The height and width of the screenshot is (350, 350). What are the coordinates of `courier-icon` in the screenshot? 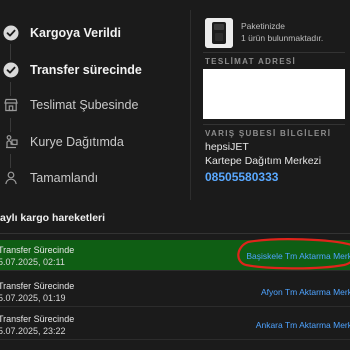 It's located at (11, 142).